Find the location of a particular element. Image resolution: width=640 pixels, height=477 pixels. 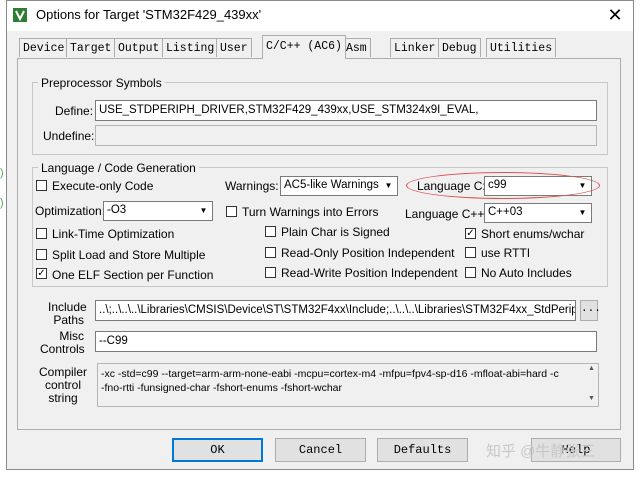

scroll-down-icon: ▼ is located at coordinates (591, 399).